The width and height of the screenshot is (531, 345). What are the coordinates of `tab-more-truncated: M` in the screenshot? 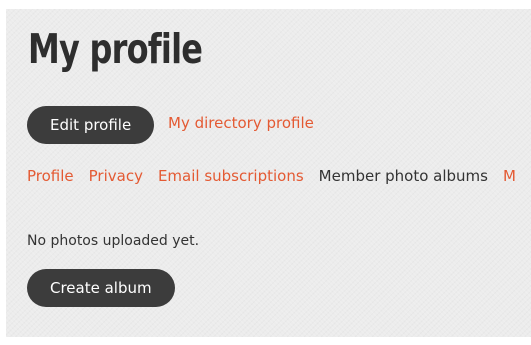 It's located at (509, 176).